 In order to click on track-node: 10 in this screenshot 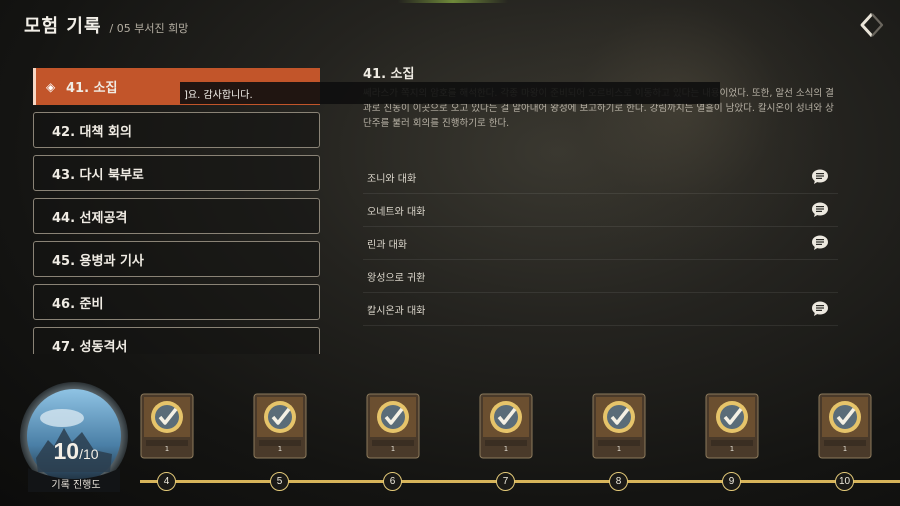, I will do `click(844, 481)`.